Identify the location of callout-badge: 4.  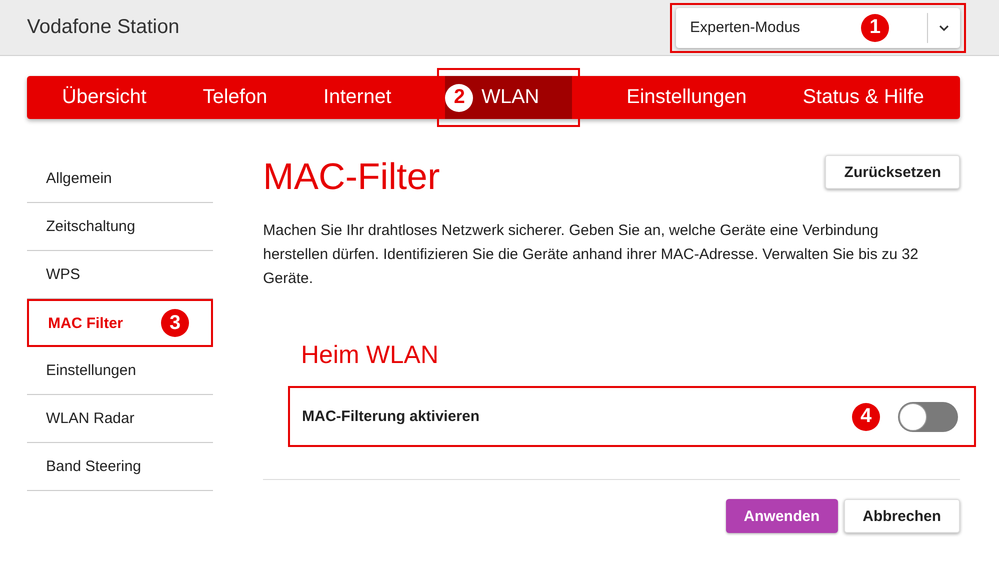
(866, 416).